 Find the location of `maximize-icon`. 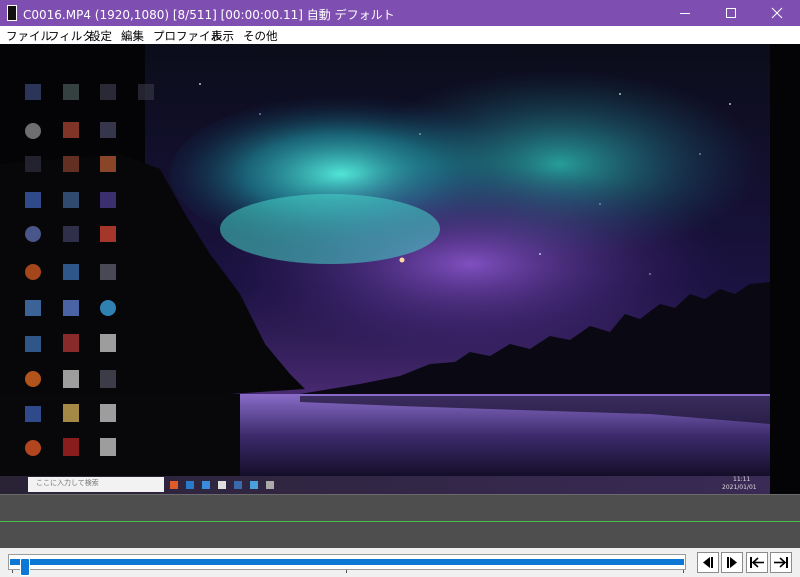

maximize-icon is located at coordinates (731, 13).